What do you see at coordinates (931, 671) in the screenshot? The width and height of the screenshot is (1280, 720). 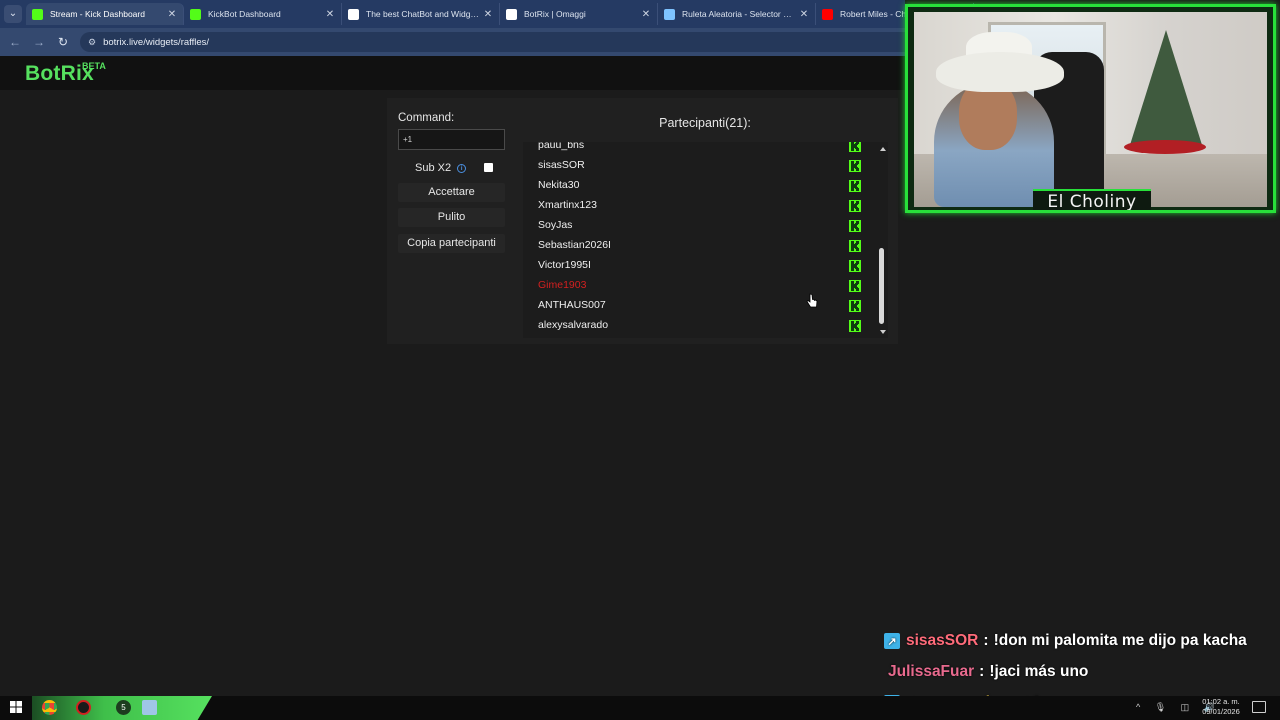 I see `chat-username: JulissaFuar` at bounding box center [931, 671].